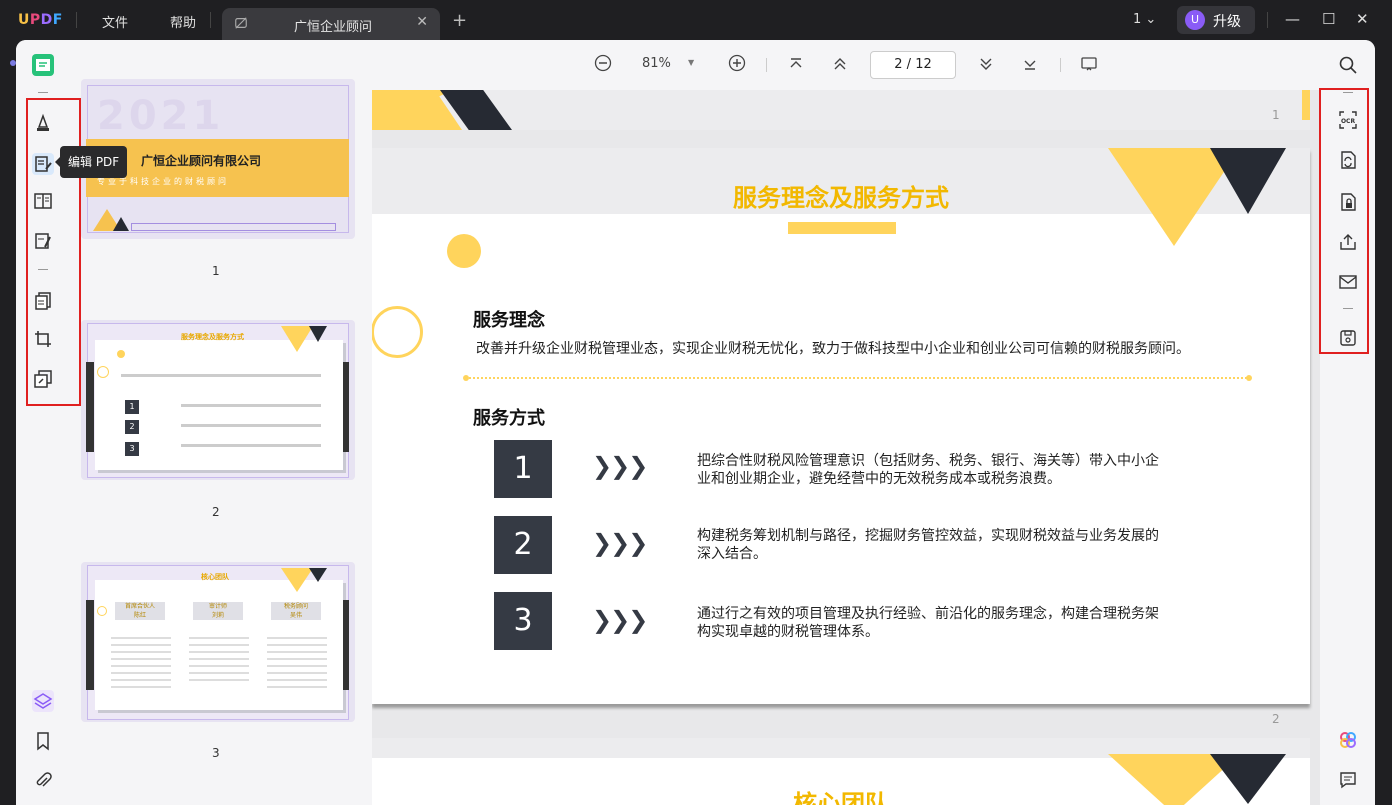  What do you see at coordinates (841, 797) in the screenshot?
I see `next-page-heading: 核心团队` at bounding box center [841, 797].